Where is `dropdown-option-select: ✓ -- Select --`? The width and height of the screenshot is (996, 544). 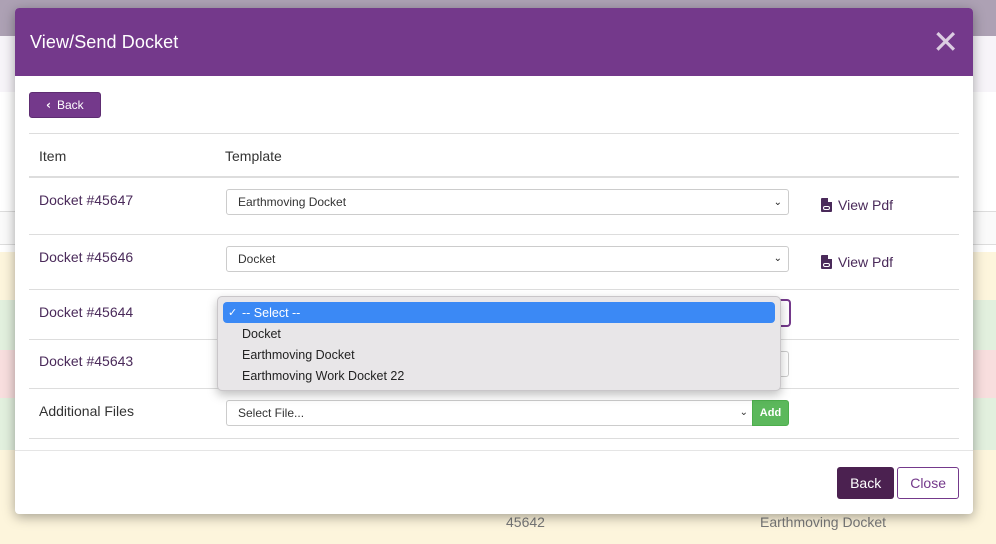 dropdown-option-select: ✓ -- Select -- is located at coordinates (499, 312).